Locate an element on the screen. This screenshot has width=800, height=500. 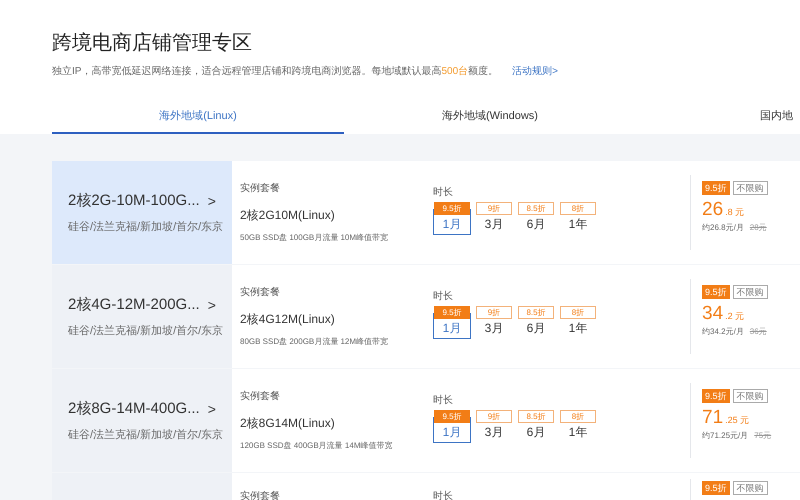
original-price: 36元 is located at coordinates (758, 332).